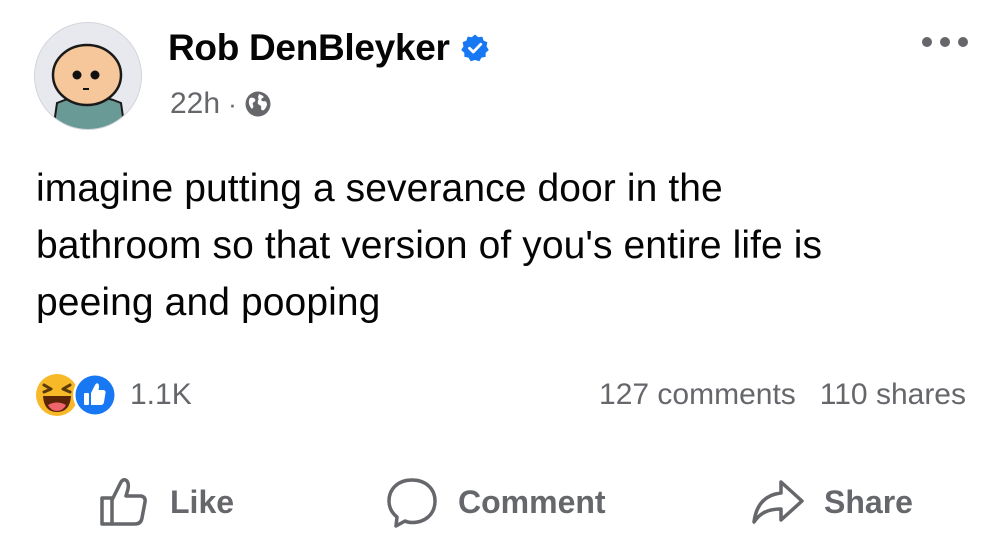  I want to click on post-action-bar: Like Comment Share, so click(500, 502).